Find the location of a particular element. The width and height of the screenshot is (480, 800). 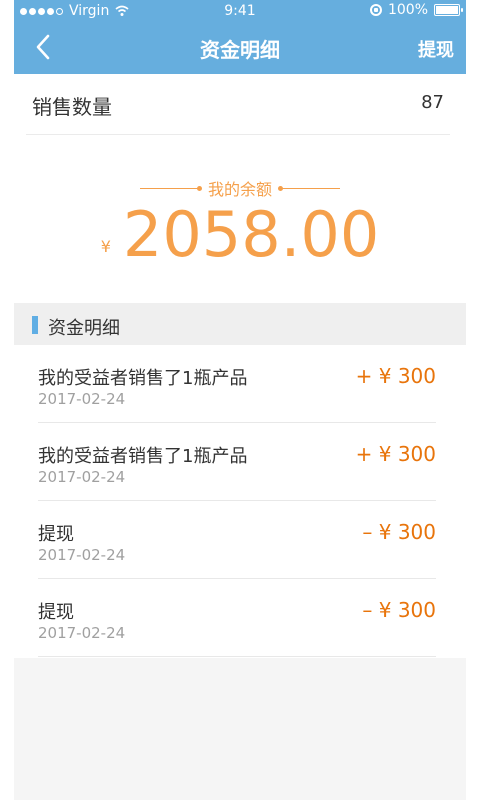

decorative-divider-right is located at coordinates (309, 188).